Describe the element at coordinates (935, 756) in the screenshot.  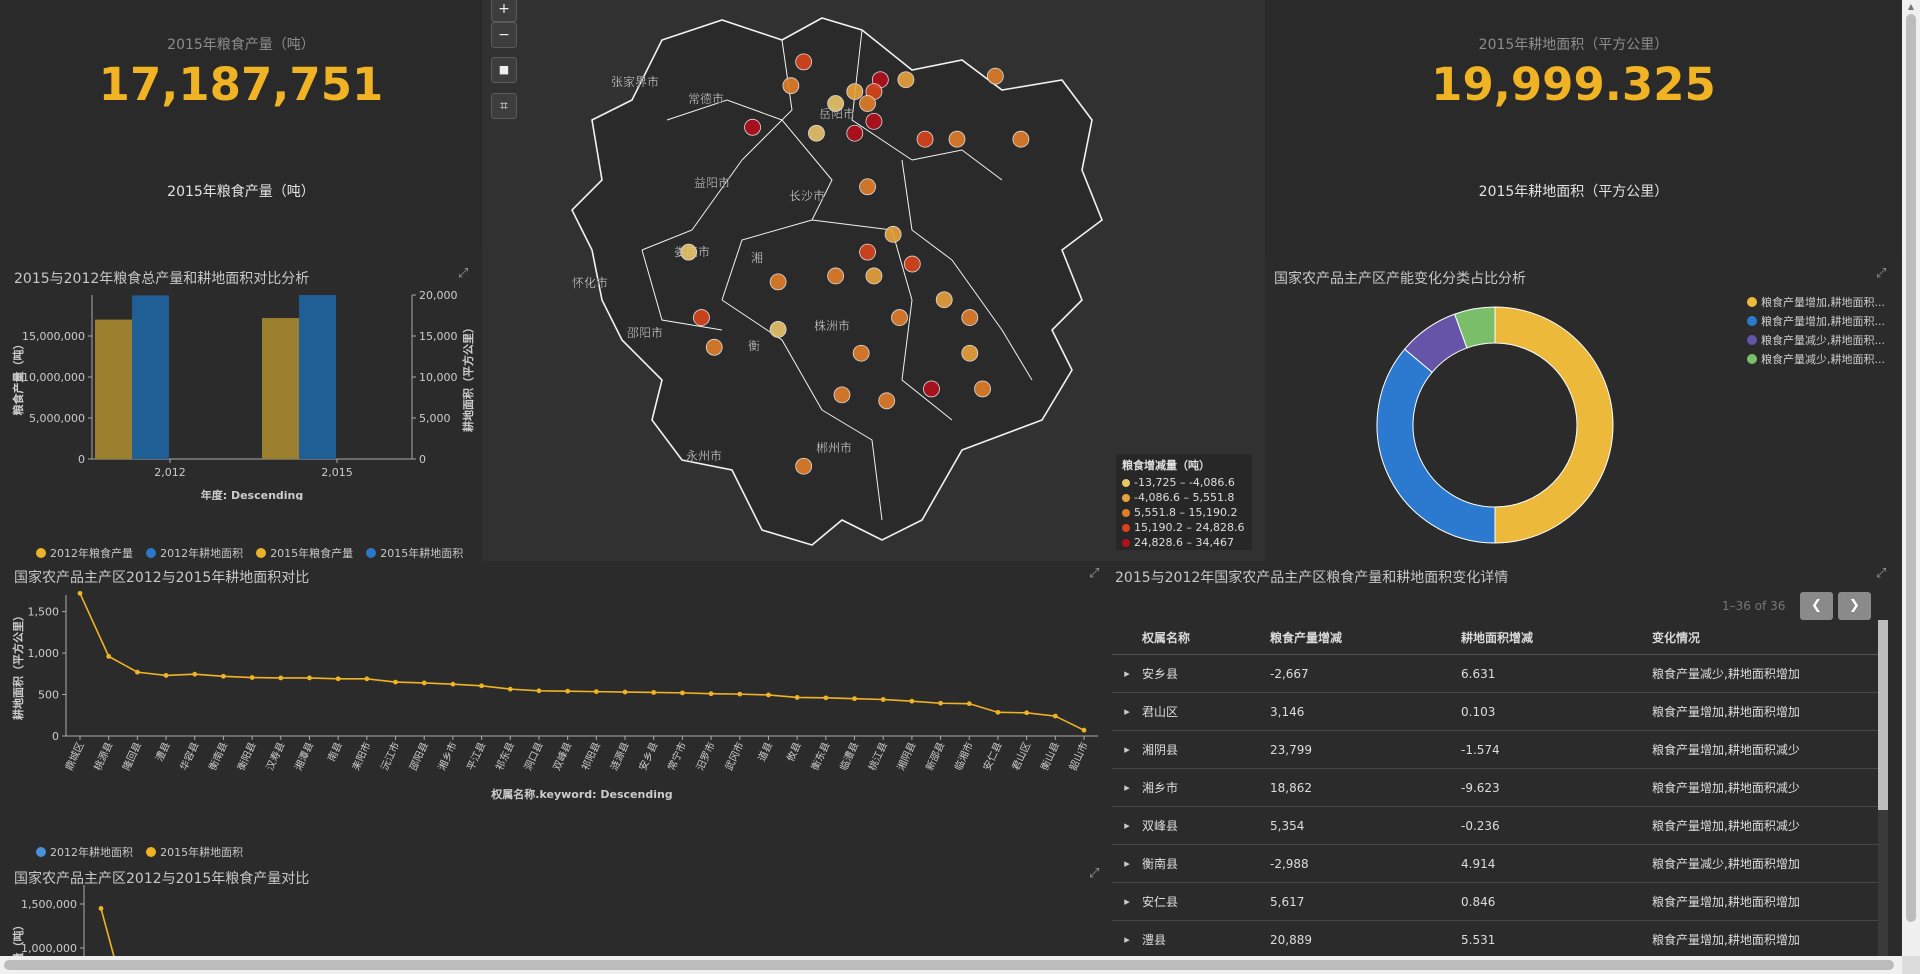
I see `x-tick-label: 新邵县` at that location.